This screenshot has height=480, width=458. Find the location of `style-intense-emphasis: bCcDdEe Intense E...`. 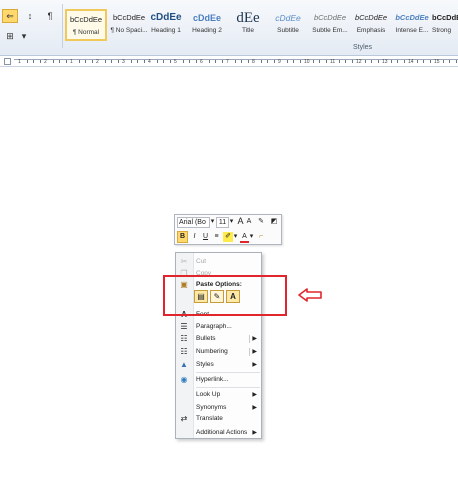

style-intense-emphasis: bCcDdEe Intense E... is located at coordinates (412, 25).